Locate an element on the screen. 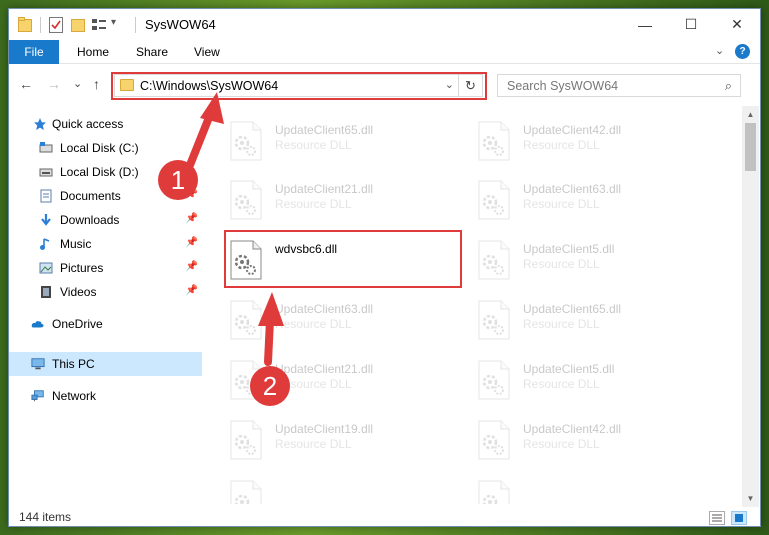  step-2-badge: 2 is located at coordinates (270, 386).